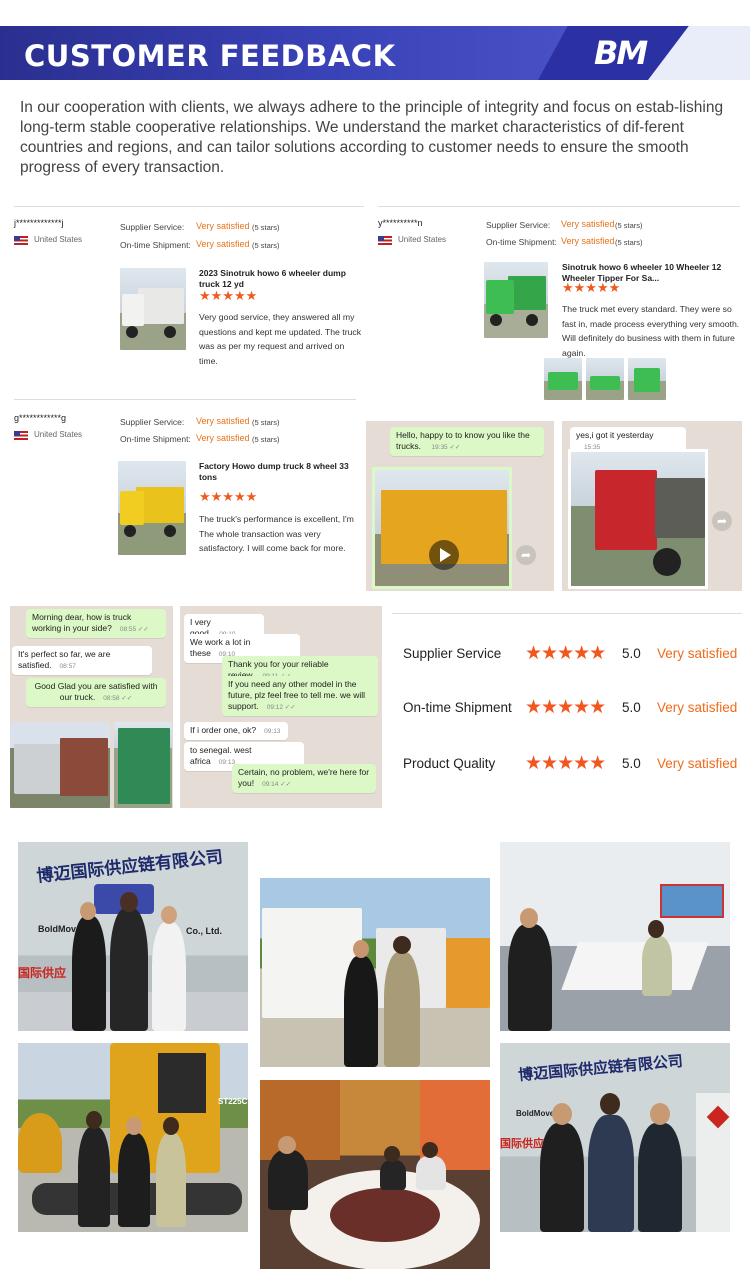 Image resolution: width=750 pixels, height=1288 pixels. I want to click on photo-dinner, so click(375, 1174).